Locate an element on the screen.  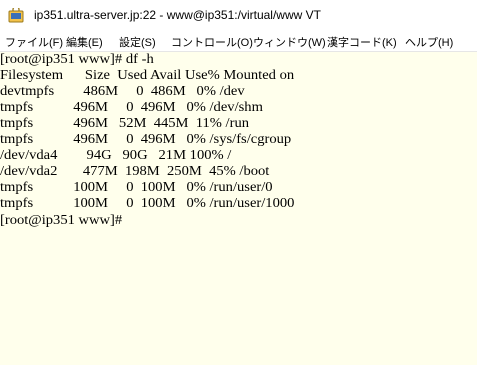
terminal-line: /dev/vda4 94G 90G 21M 100% / is located at coordinates (116, 155).